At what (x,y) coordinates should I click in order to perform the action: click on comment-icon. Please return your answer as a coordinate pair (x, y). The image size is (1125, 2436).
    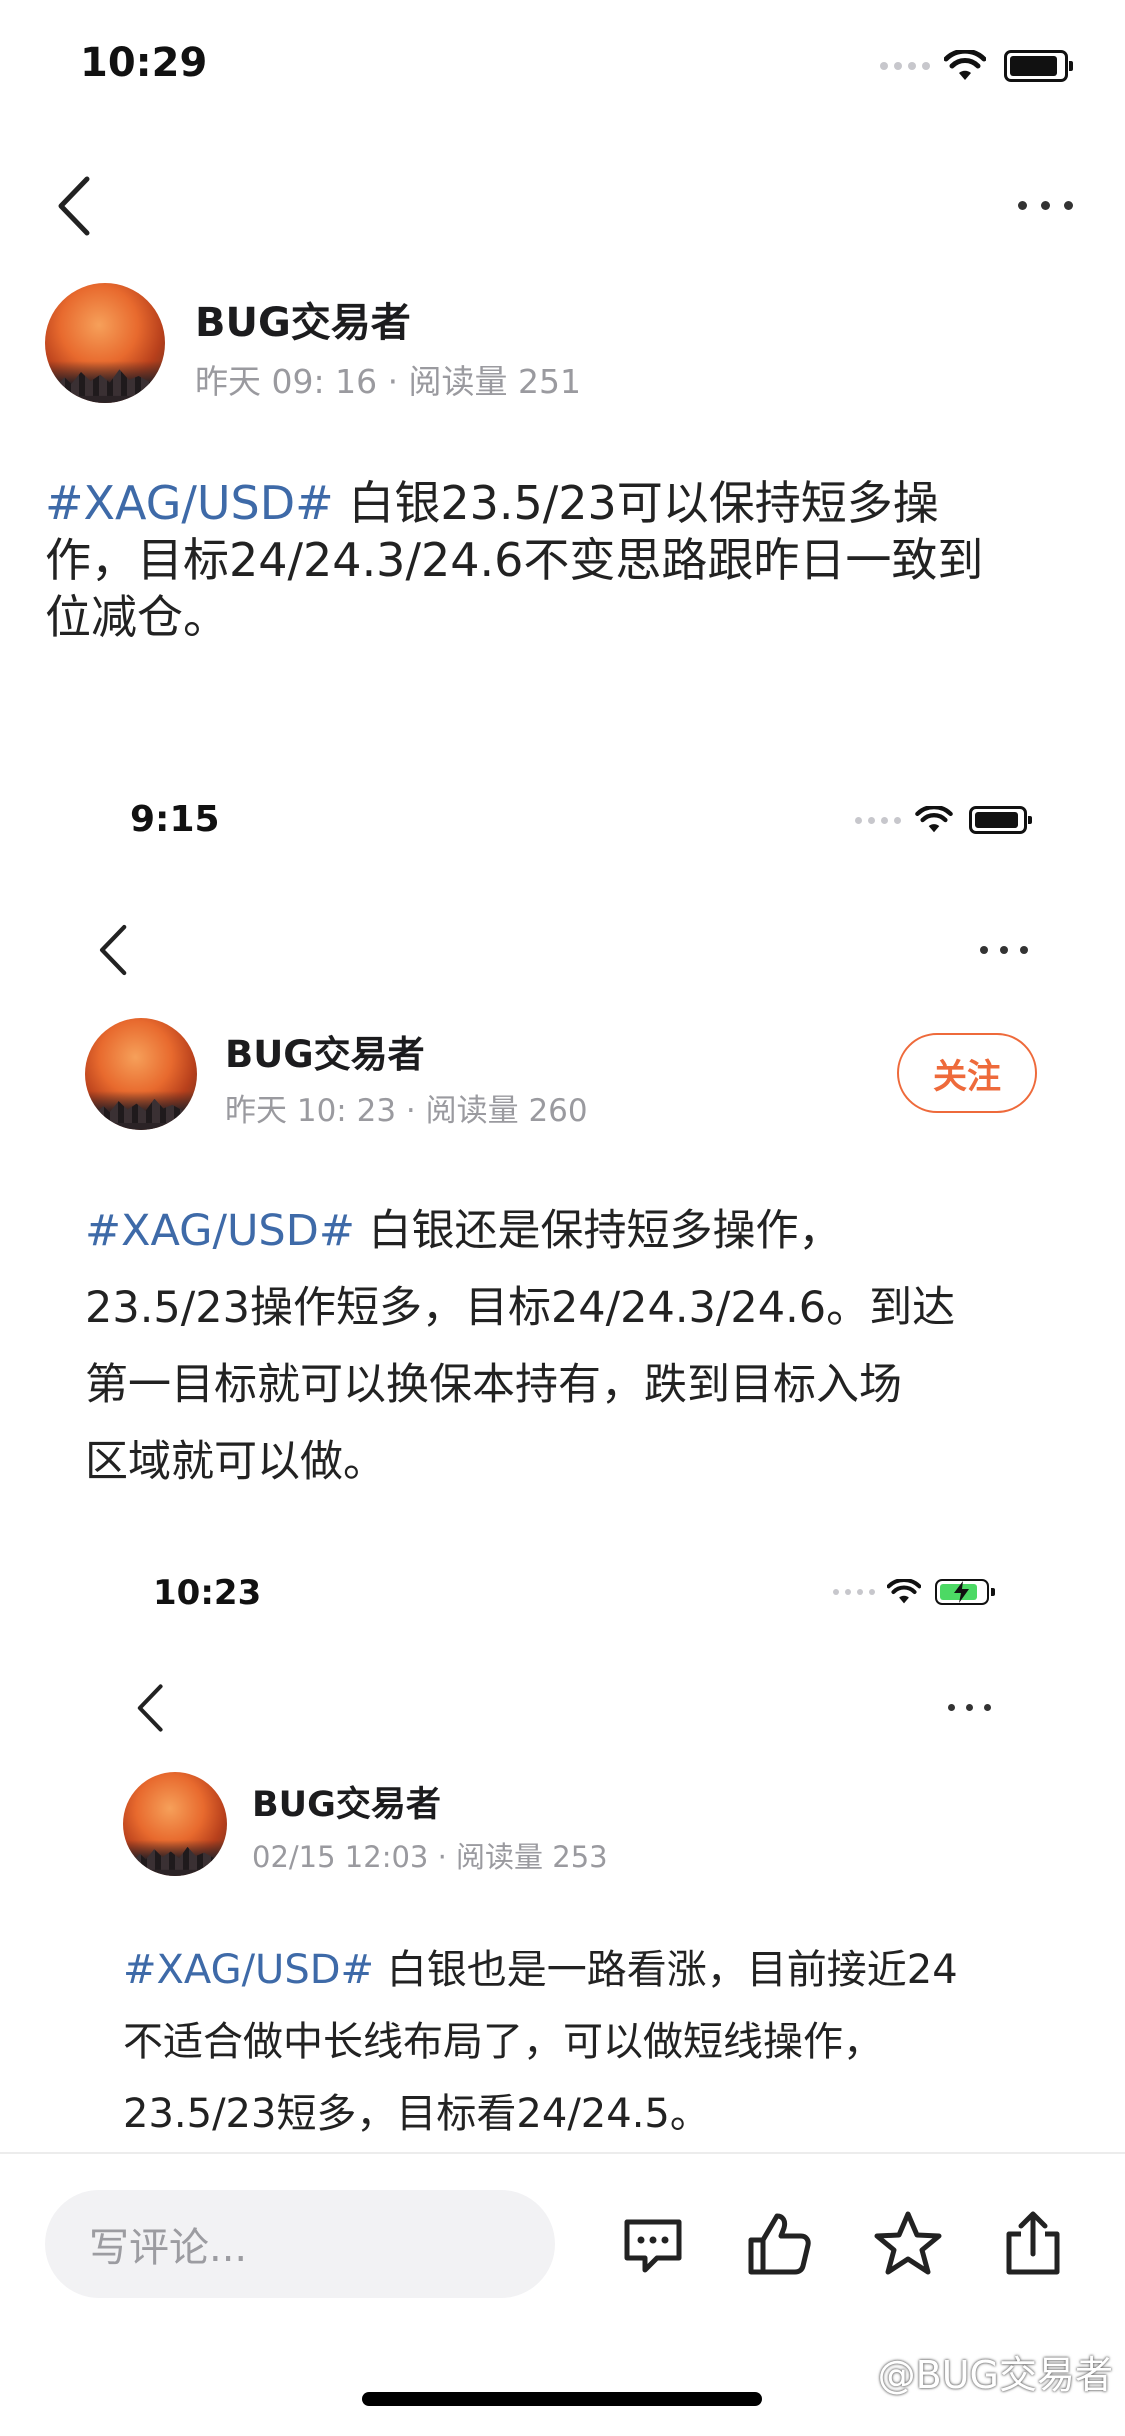
    Looking at the image, I should click on (653, 2244).